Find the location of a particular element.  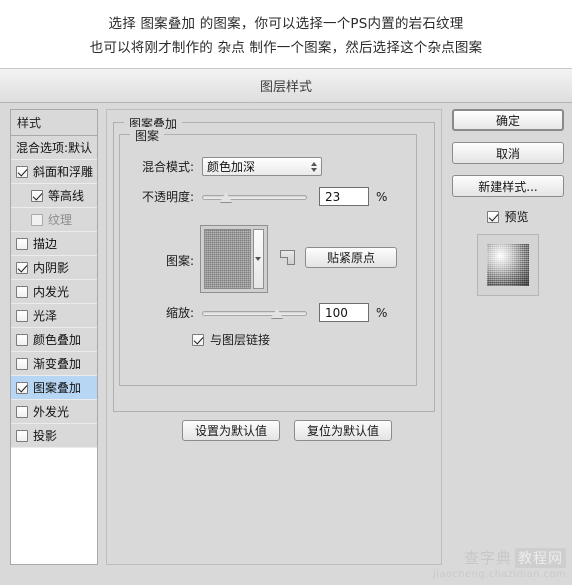

dialog-title: 图层样式 is located at coordinates (285, 87).